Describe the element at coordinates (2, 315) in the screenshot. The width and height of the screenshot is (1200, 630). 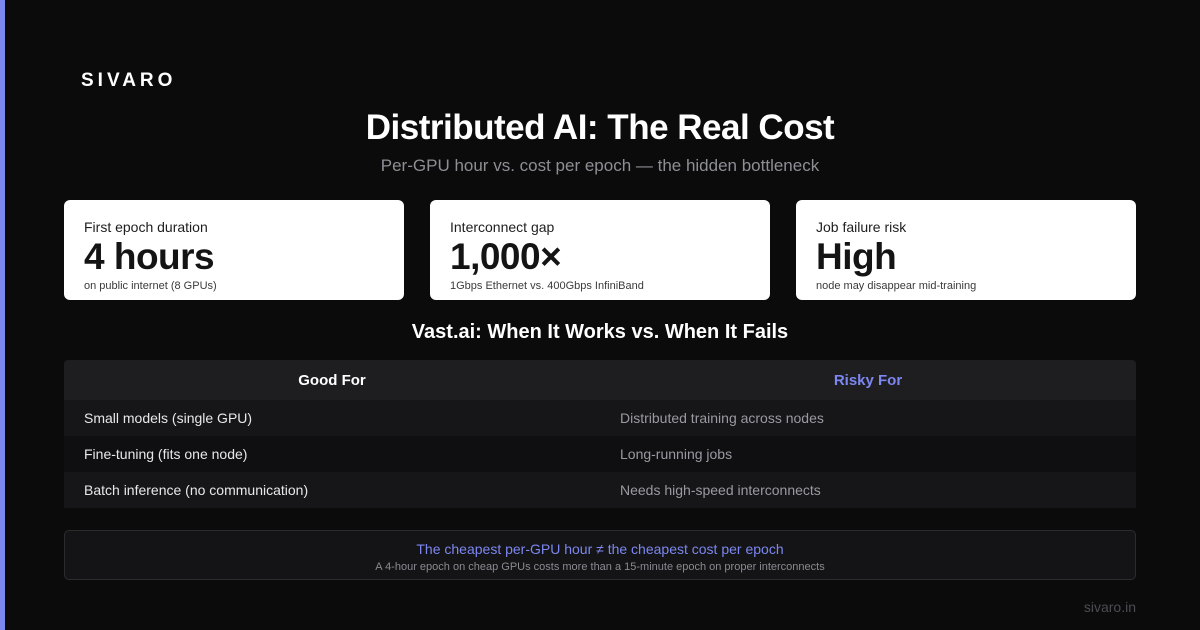
I see `accent-bar` at that location.